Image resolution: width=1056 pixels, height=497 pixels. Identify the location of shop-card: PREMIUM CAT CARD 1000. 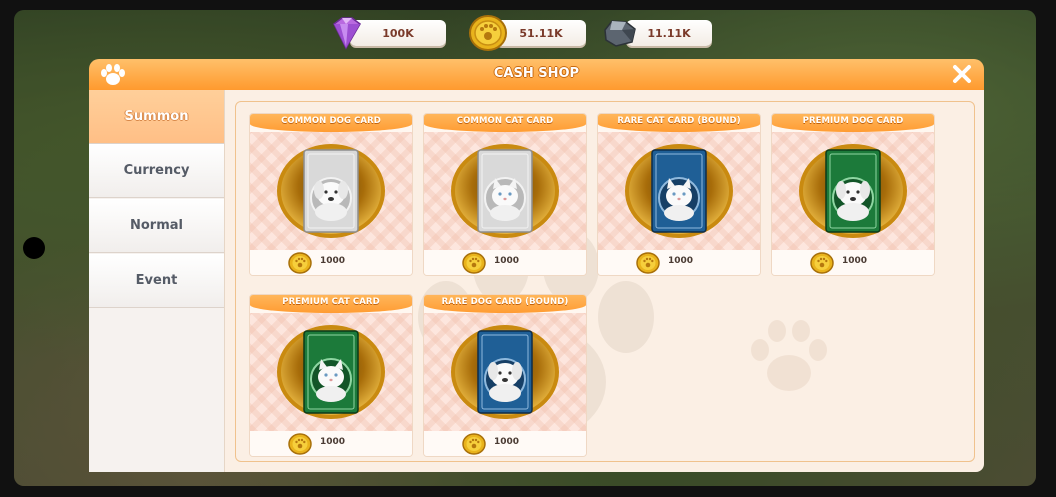
(331, 375).